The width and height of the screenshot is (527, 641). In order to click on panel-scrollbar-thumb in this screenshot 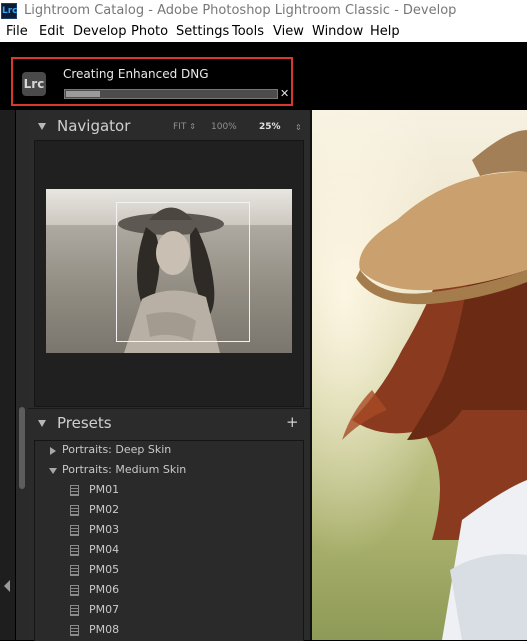, I will do `click(22, 448)`.